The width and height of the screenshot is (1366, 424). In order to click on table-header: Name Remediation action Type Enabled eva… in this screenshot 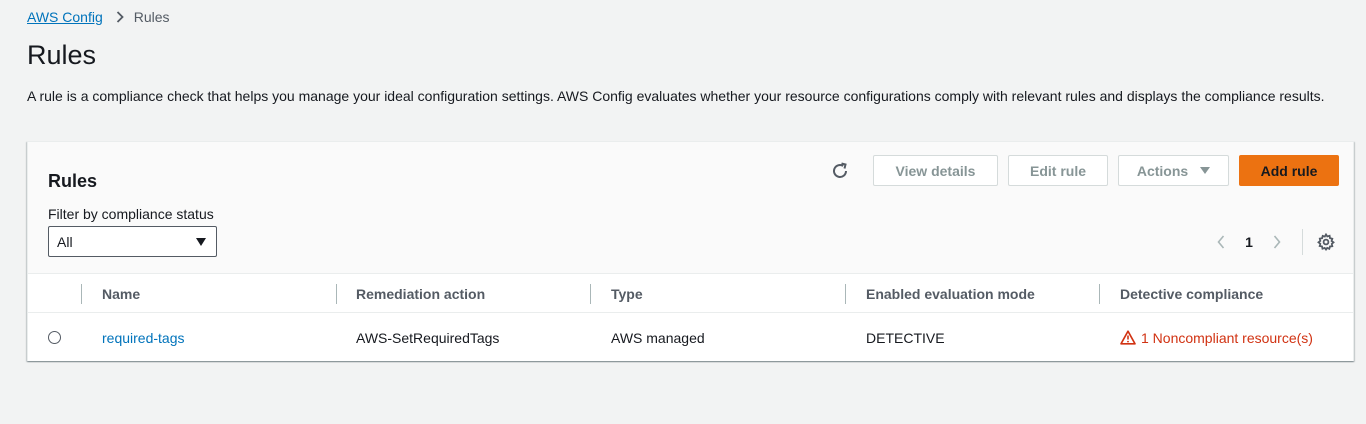, I will do `click(690, 293)`.